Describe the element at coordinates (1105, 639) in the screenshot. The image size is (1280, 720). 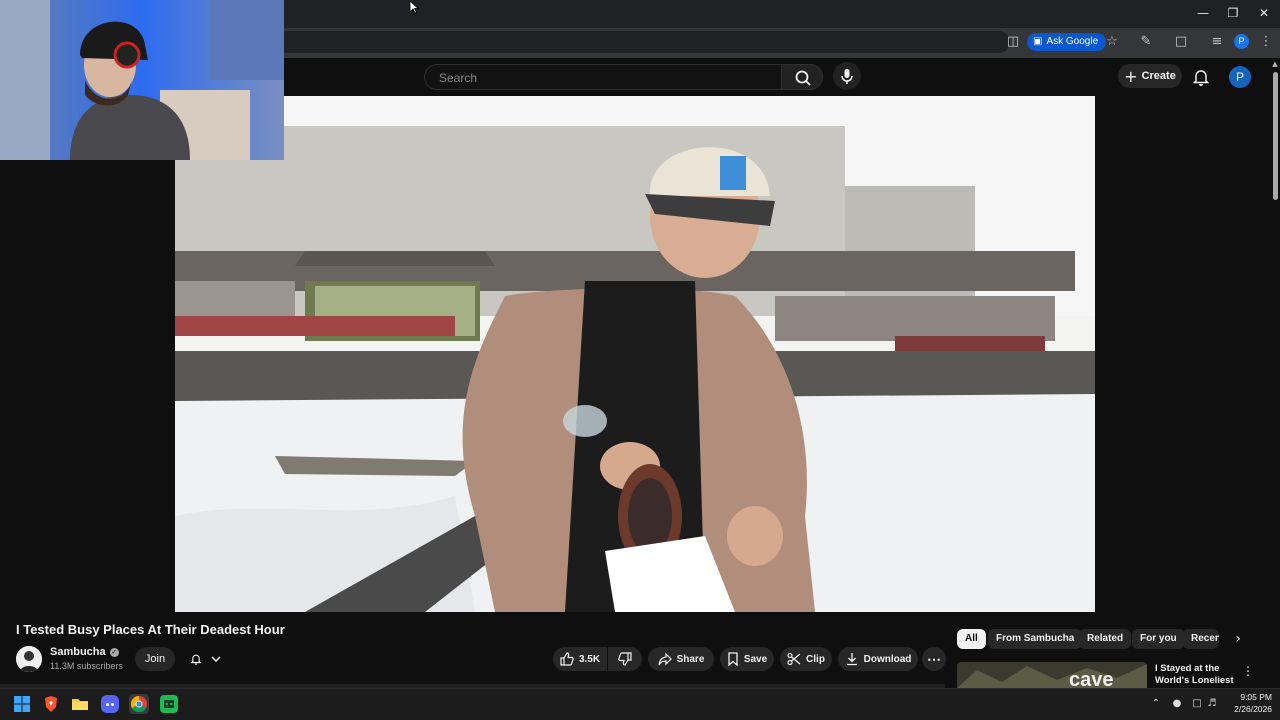
I see `chip-related: Related` at that location.